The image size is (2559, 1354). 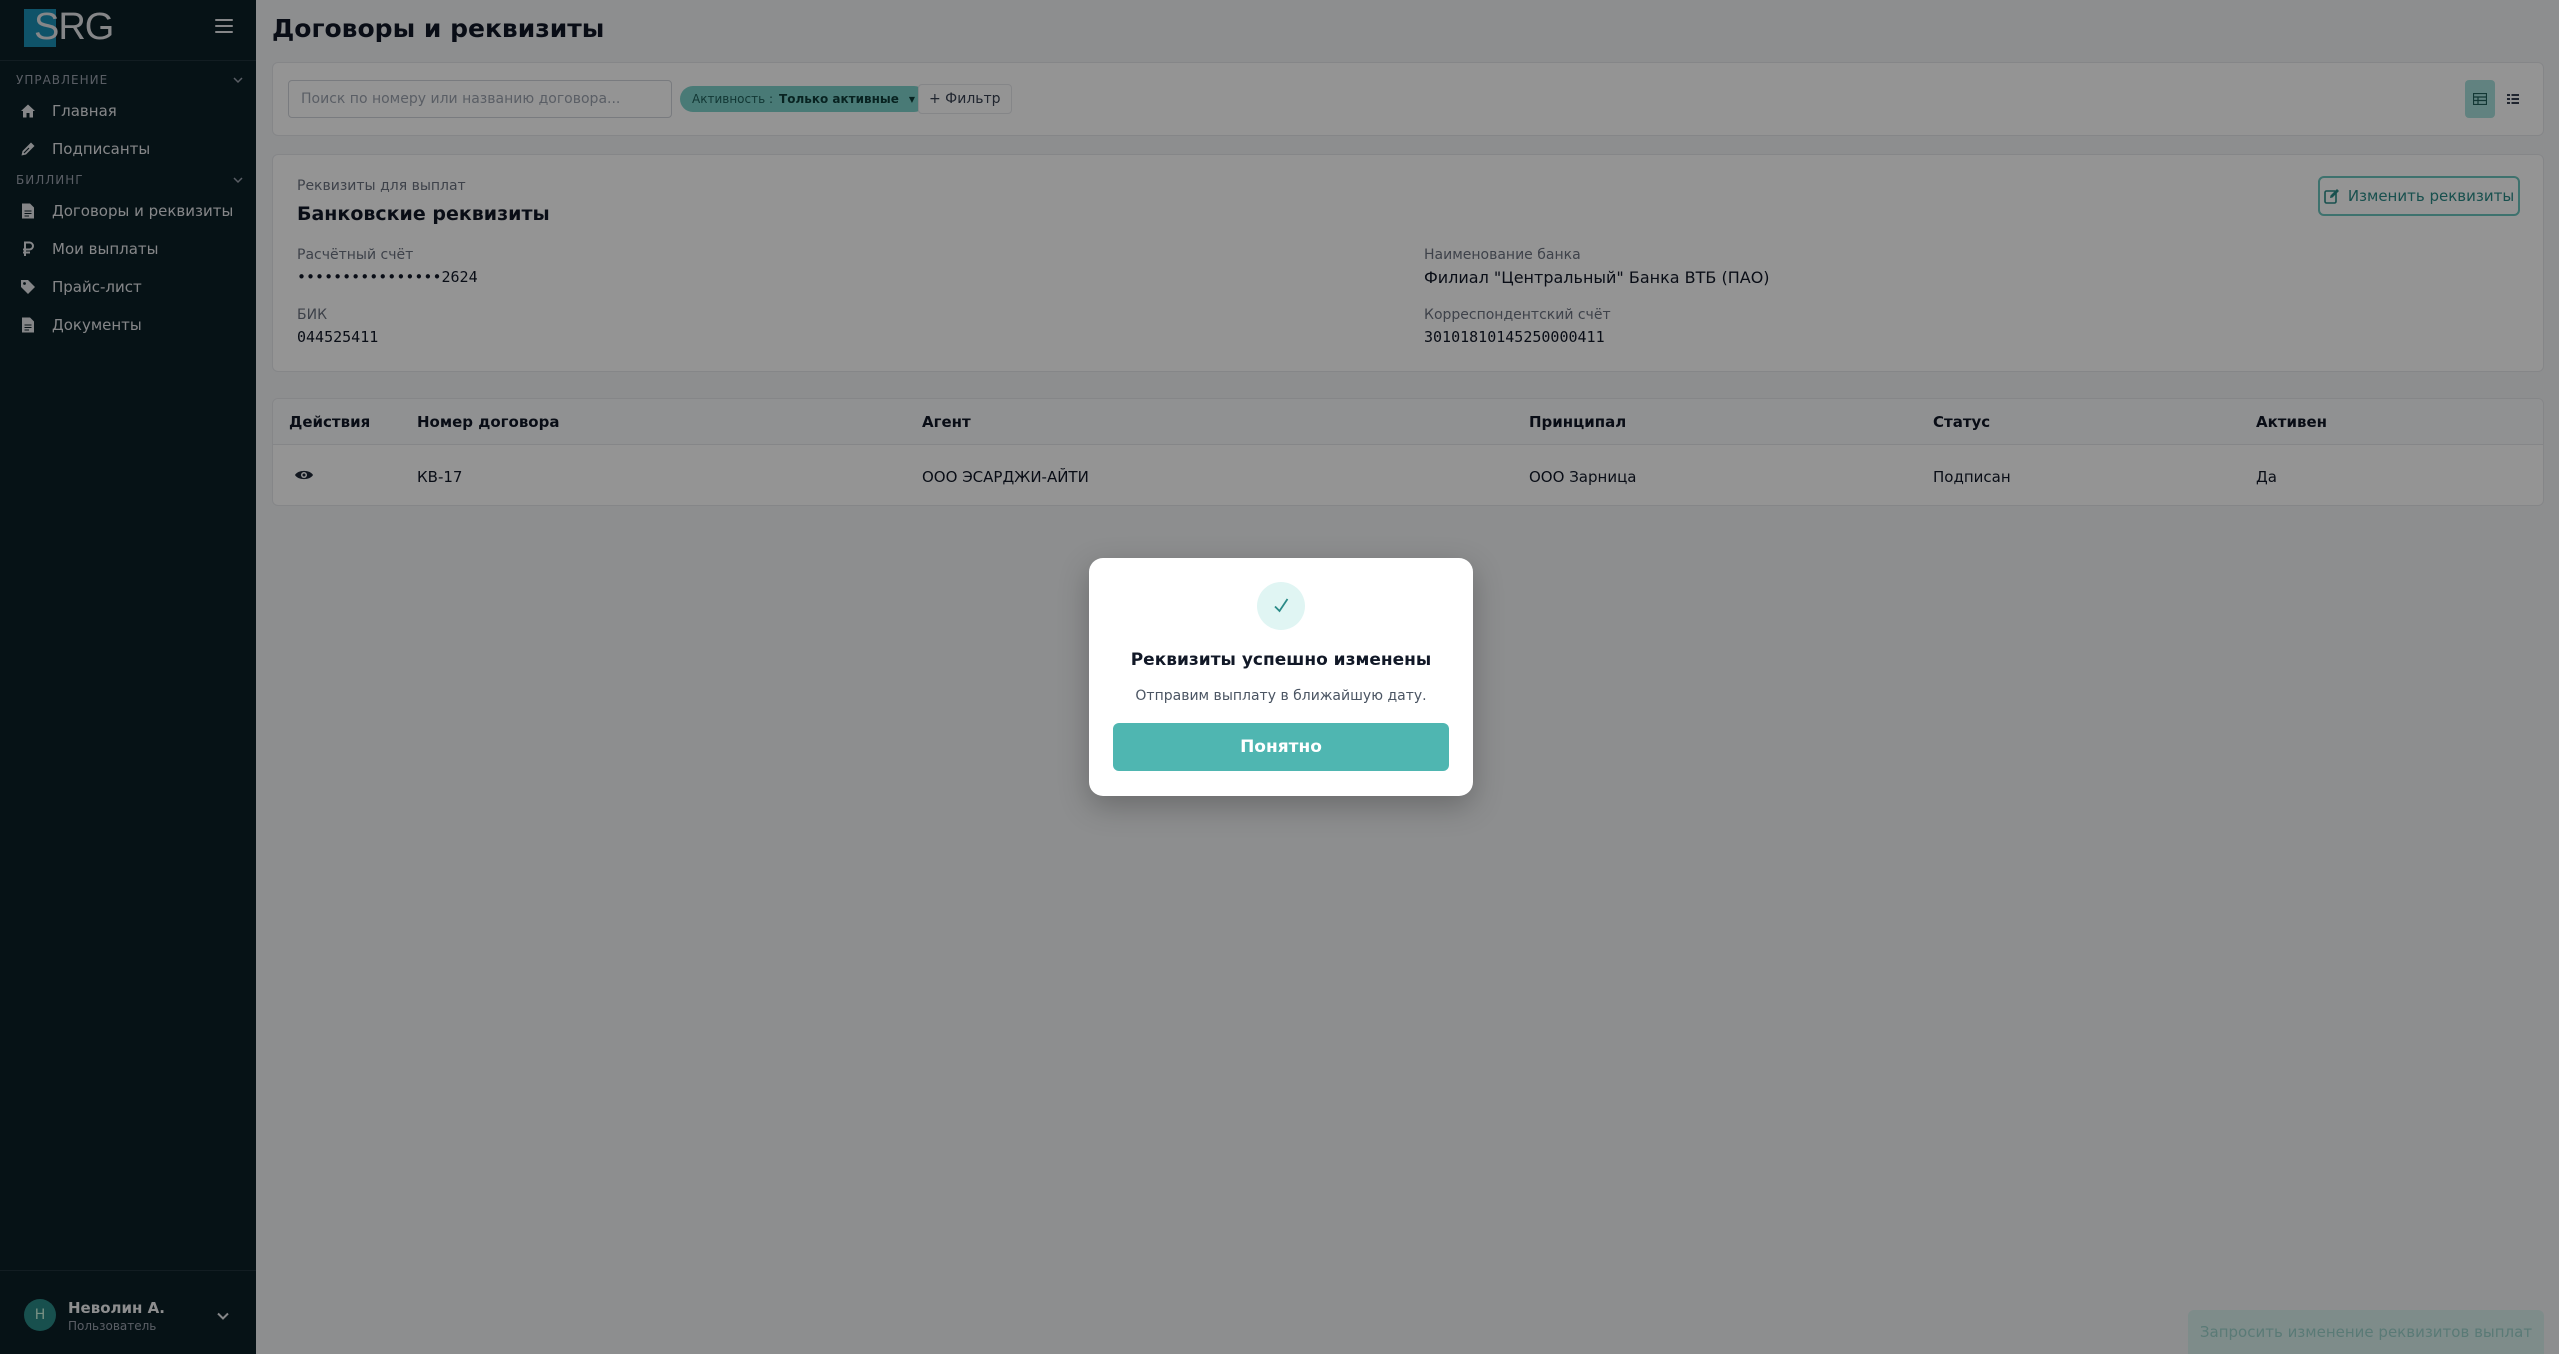 I want to click on dialog-title: Реквизиты успешно изменены, so click(x=1281, y=660).